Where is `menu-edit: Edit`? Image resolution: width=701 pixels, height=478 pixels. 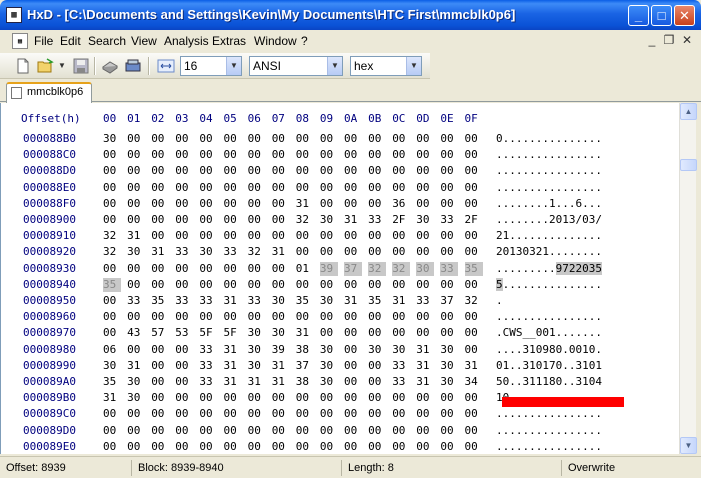 menu-edit: Edit is located at coordinates (70, 41).